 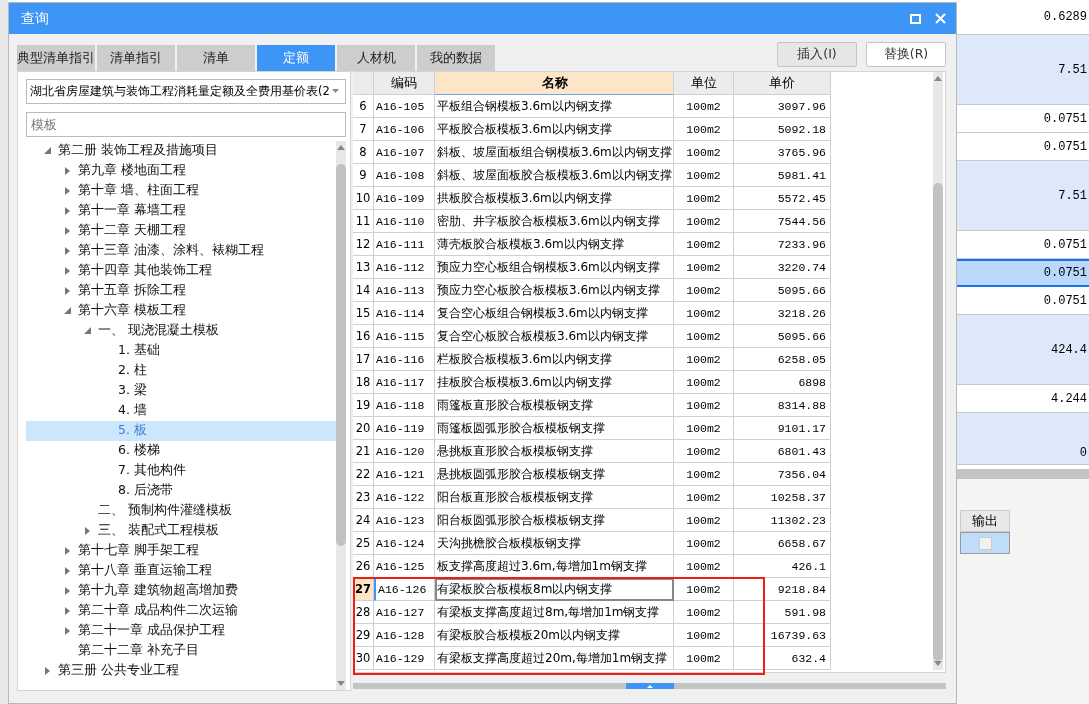 What do you see at coordinates (592, 428) in the screenshot?
I see `table-row: 20 A16-119 雨篷板圆弧形胶合板模板钢支撑 100m2 9101.17` at bounding box center [592, 428].